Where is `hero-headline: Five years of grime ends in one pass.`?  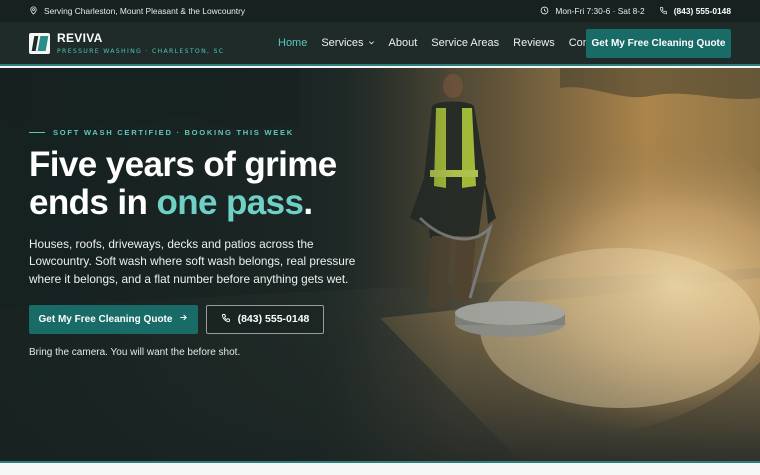
hero-headline: Five years of grime ends in one pass. is located at coordinates (209, 184).